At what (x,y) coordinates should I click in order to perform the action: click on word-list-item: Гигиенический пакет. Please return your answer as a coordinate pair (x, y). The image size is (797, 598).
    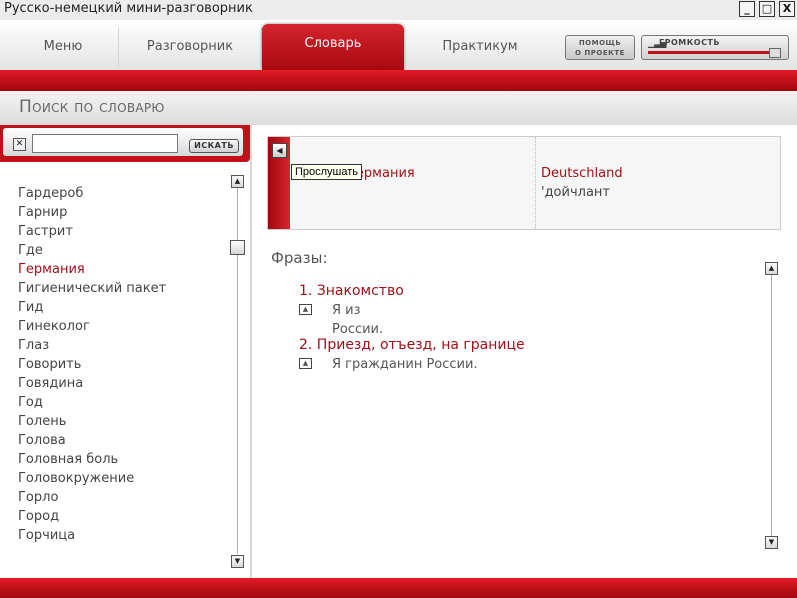
    Looking at the image, I should click on (92, 288).